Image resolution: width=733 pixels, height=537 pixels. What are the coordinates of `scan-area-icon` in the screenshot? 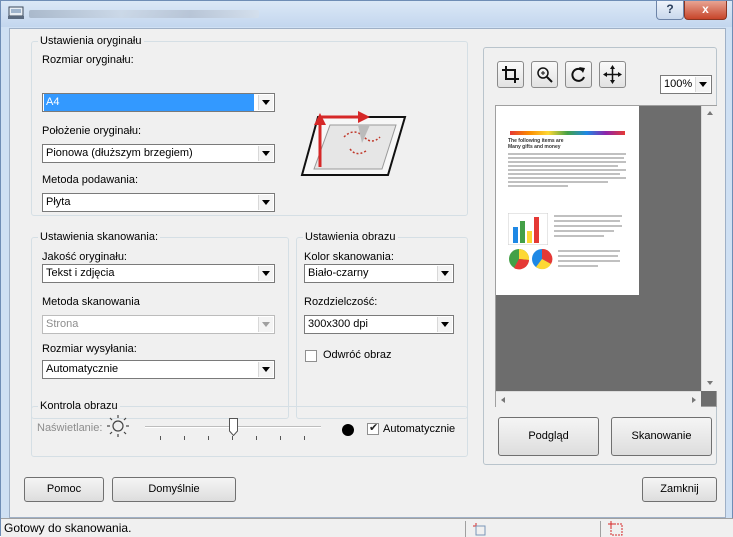 It's located at (615, 528).